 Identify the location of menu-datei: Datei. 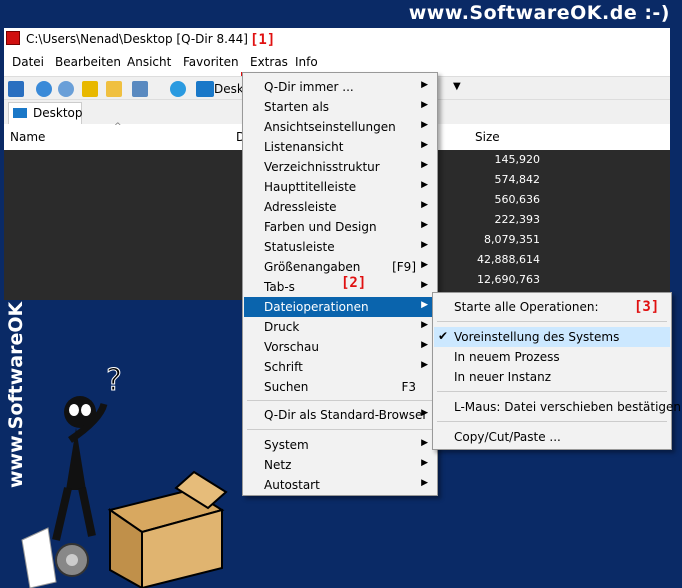
(28, 62).